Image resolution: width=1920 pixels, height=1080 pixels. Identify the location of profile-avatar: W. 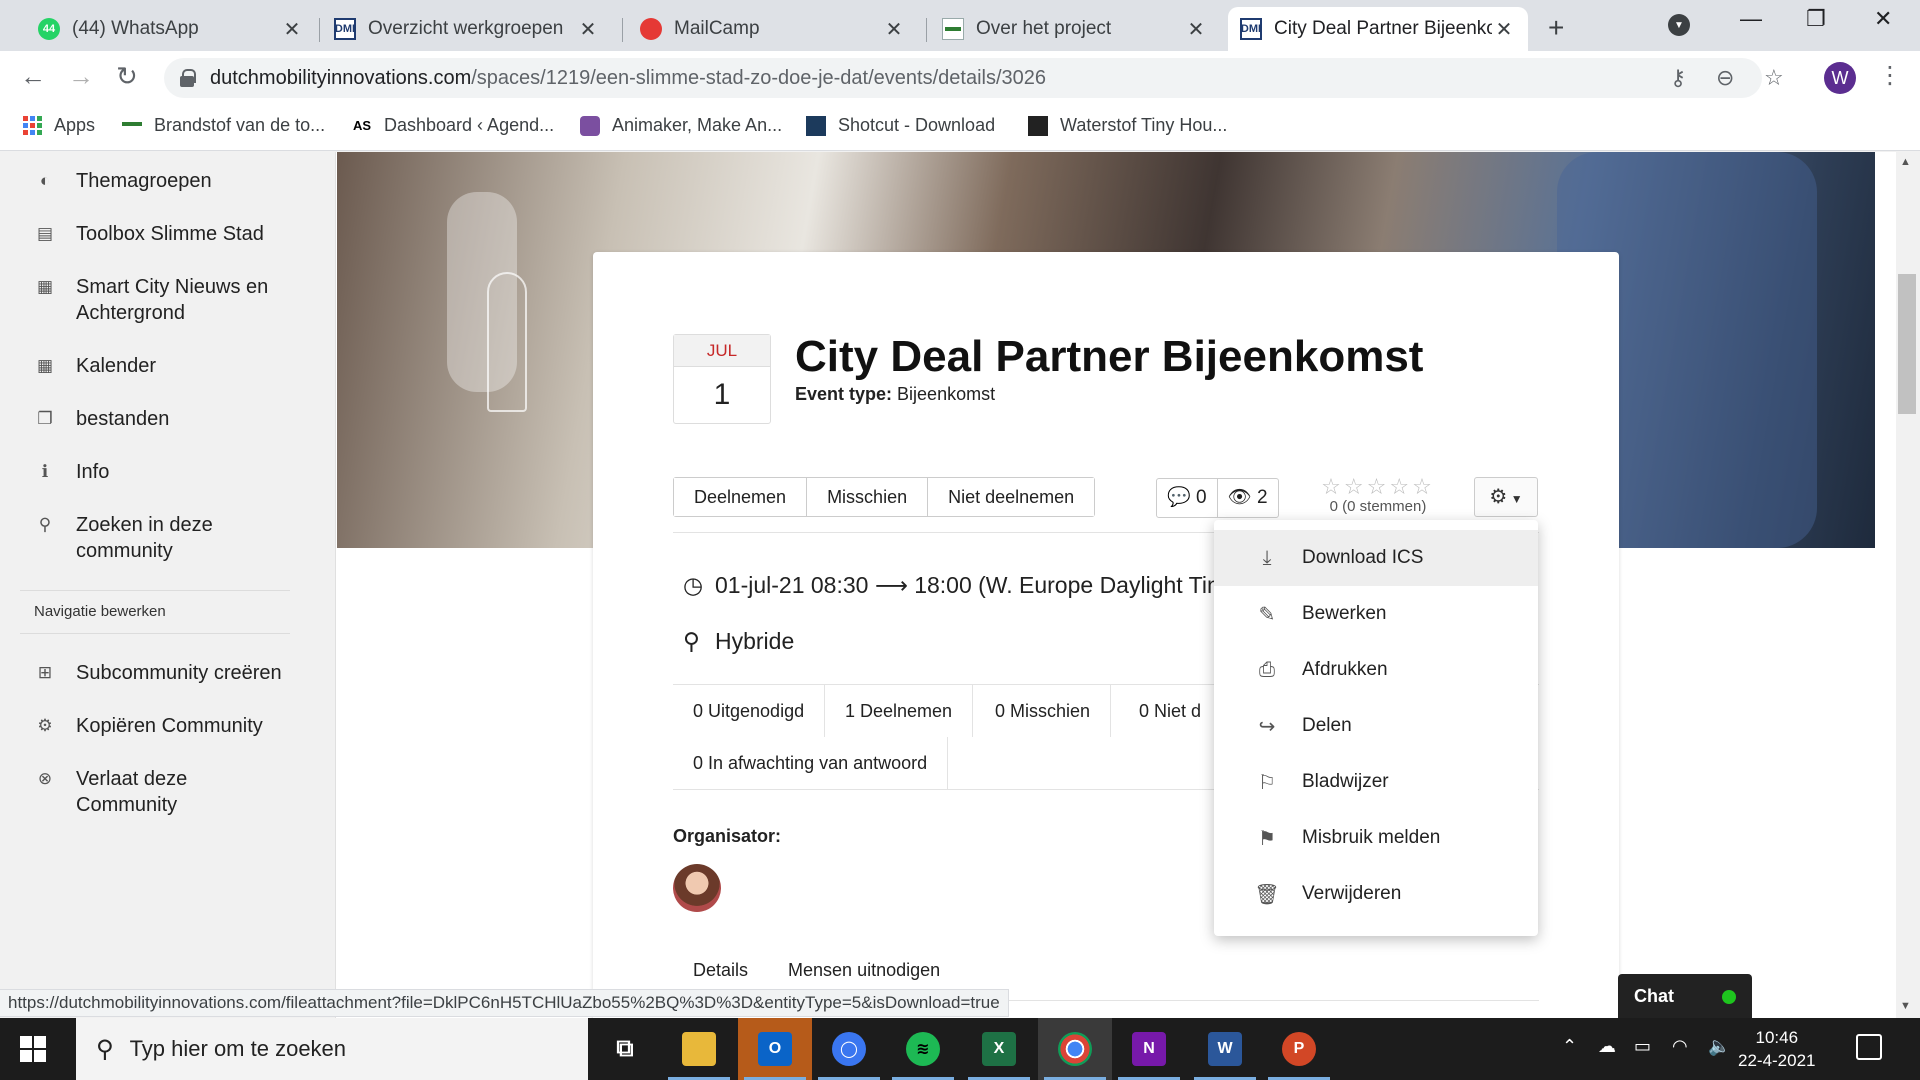
(1840, 78).